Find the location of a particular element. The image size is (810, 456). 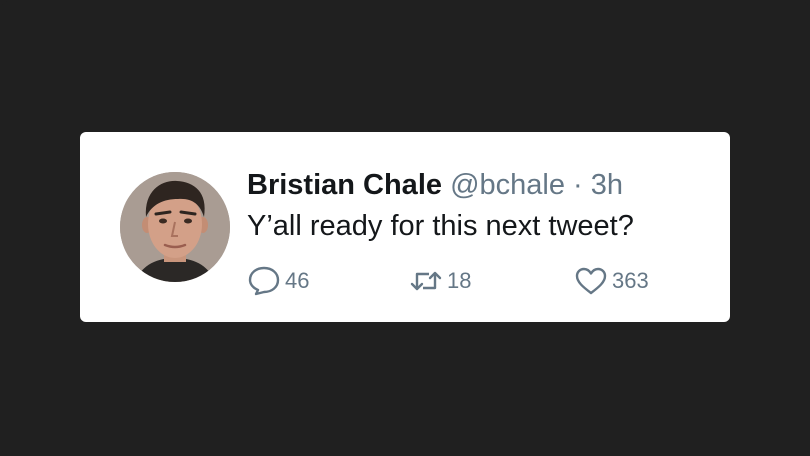

retweet-button: 18 is located at coordinates (440, 281).